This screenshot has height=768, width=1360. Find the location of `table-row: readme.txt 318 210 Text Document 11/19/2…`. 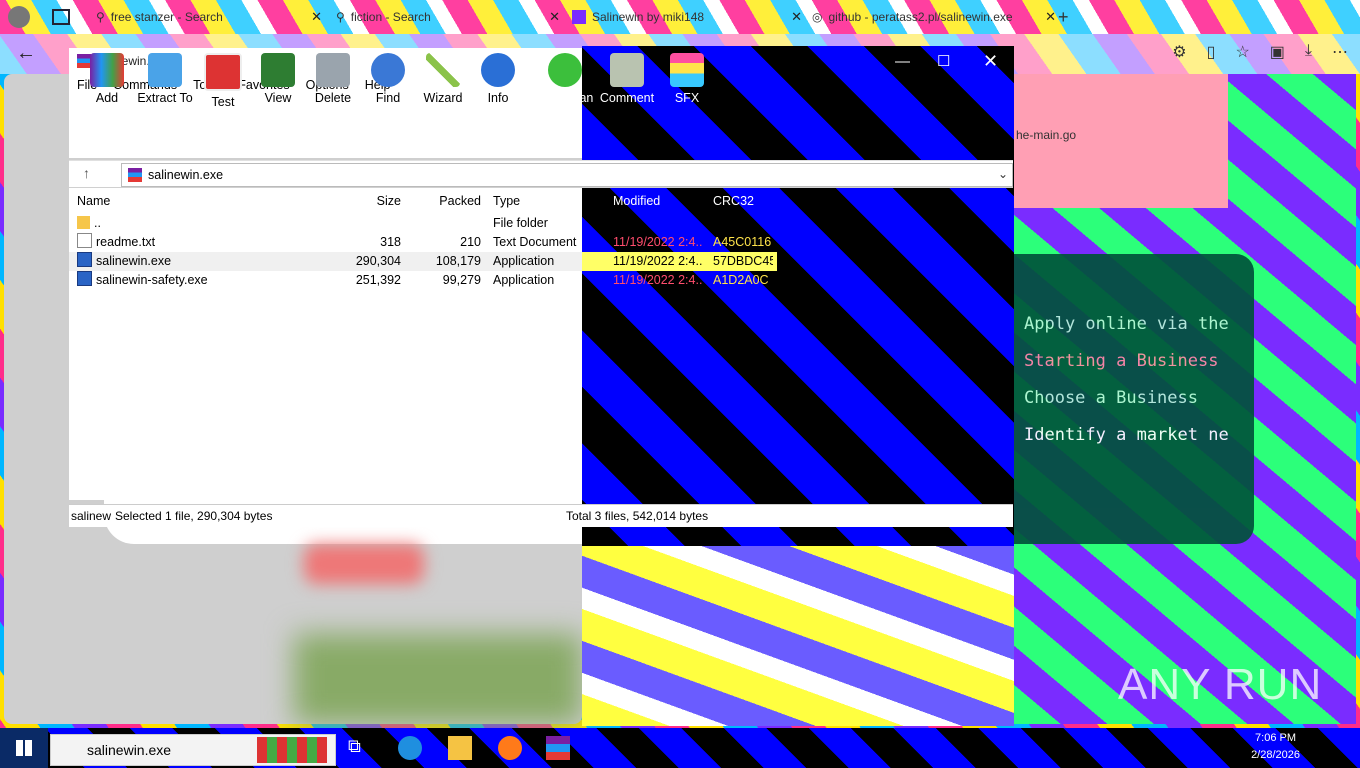

table-row: readme.txt 318 210 Text Document 11/19/2… is located at coordinates (541, 242).